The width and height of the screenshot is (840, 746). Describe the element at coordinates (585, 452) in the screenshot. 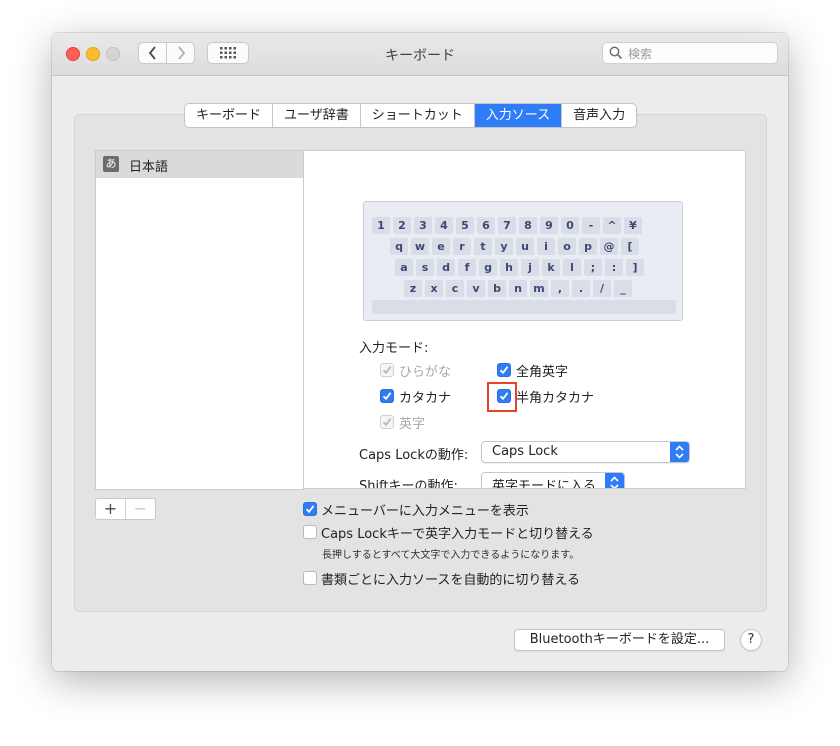

I see `caps-lock-action-popup: Caps Lock` at that location.